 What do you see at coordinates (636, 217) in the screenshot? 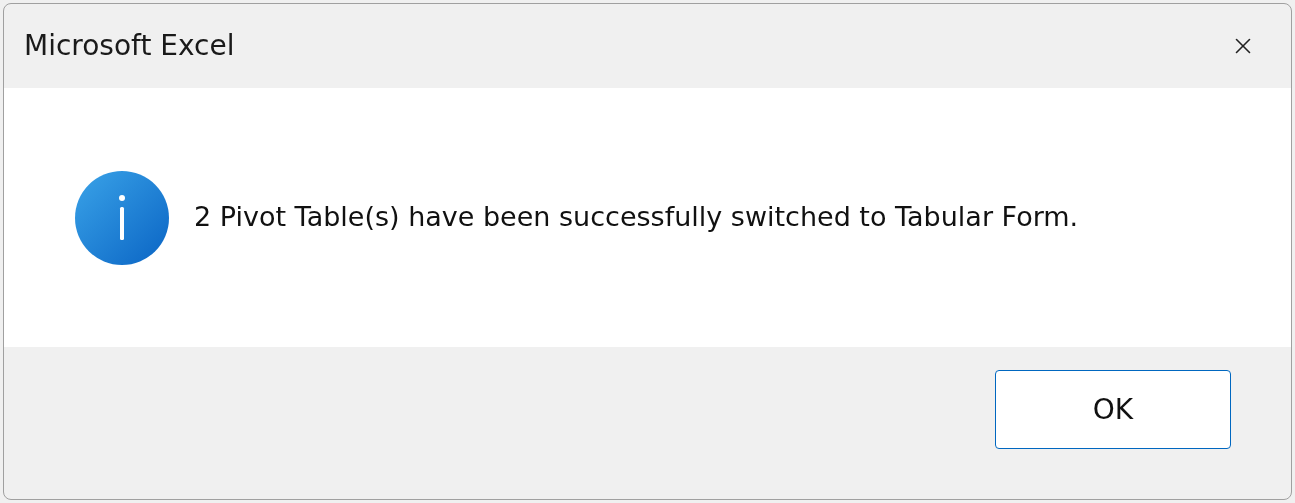
I see `message-text: 2 Pivot Table(s) have been successfully switched to Tabular Form.` at bounding box center [636, 217].